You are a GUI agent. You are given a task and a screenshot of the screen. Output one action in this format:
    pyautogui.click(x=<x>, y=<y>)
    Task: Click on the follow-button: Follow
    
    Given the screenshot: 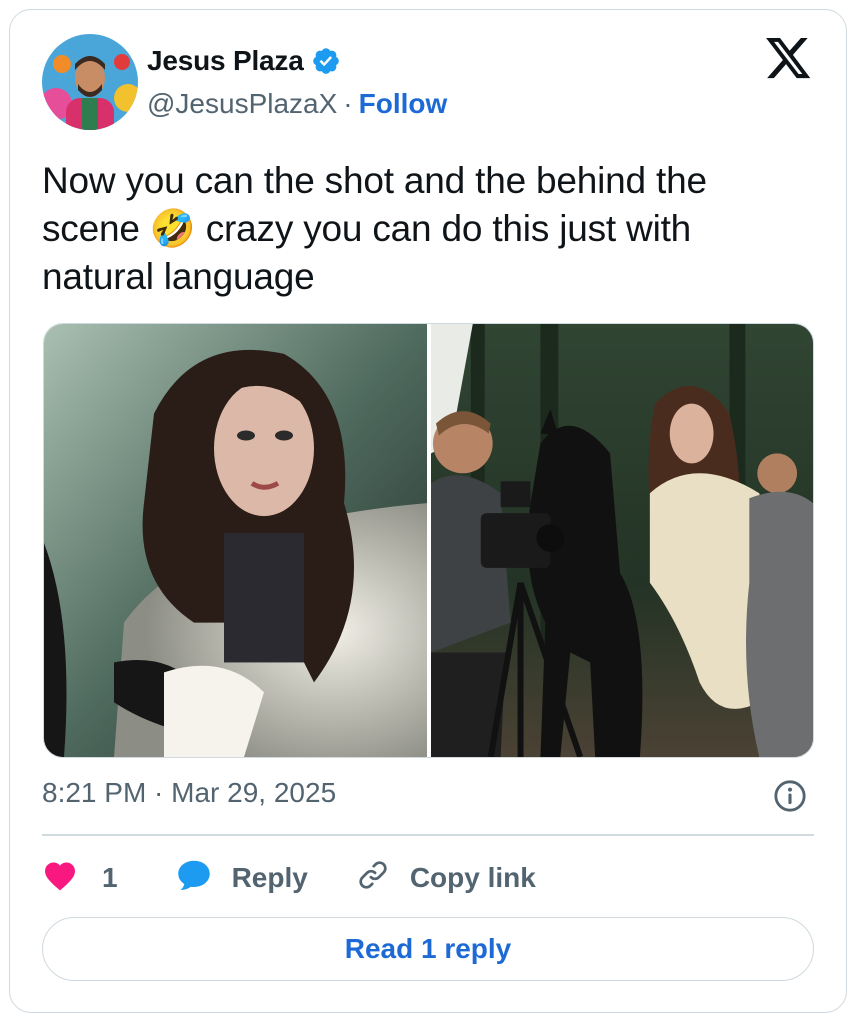 What is the action you would take?
    pyautogui.click(x=403, y=104)
    